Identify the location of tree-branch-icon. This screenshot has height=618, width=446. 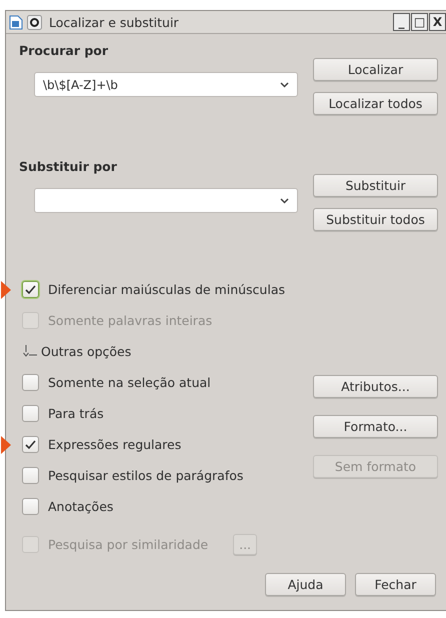
(30, 351).